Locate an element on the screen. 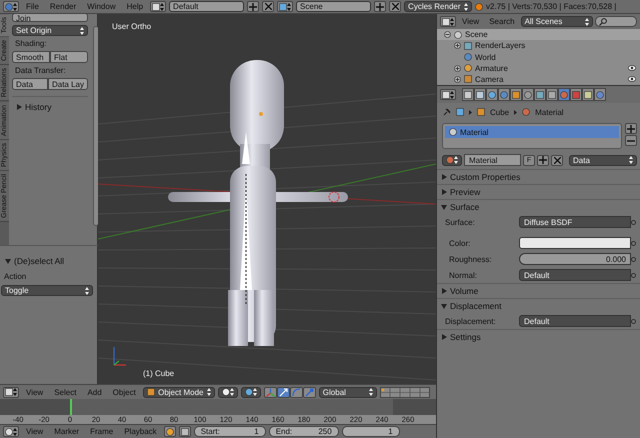 The width and height of the screenshot is (640, 438). material-browse-button is located at coordinates (452, 160).